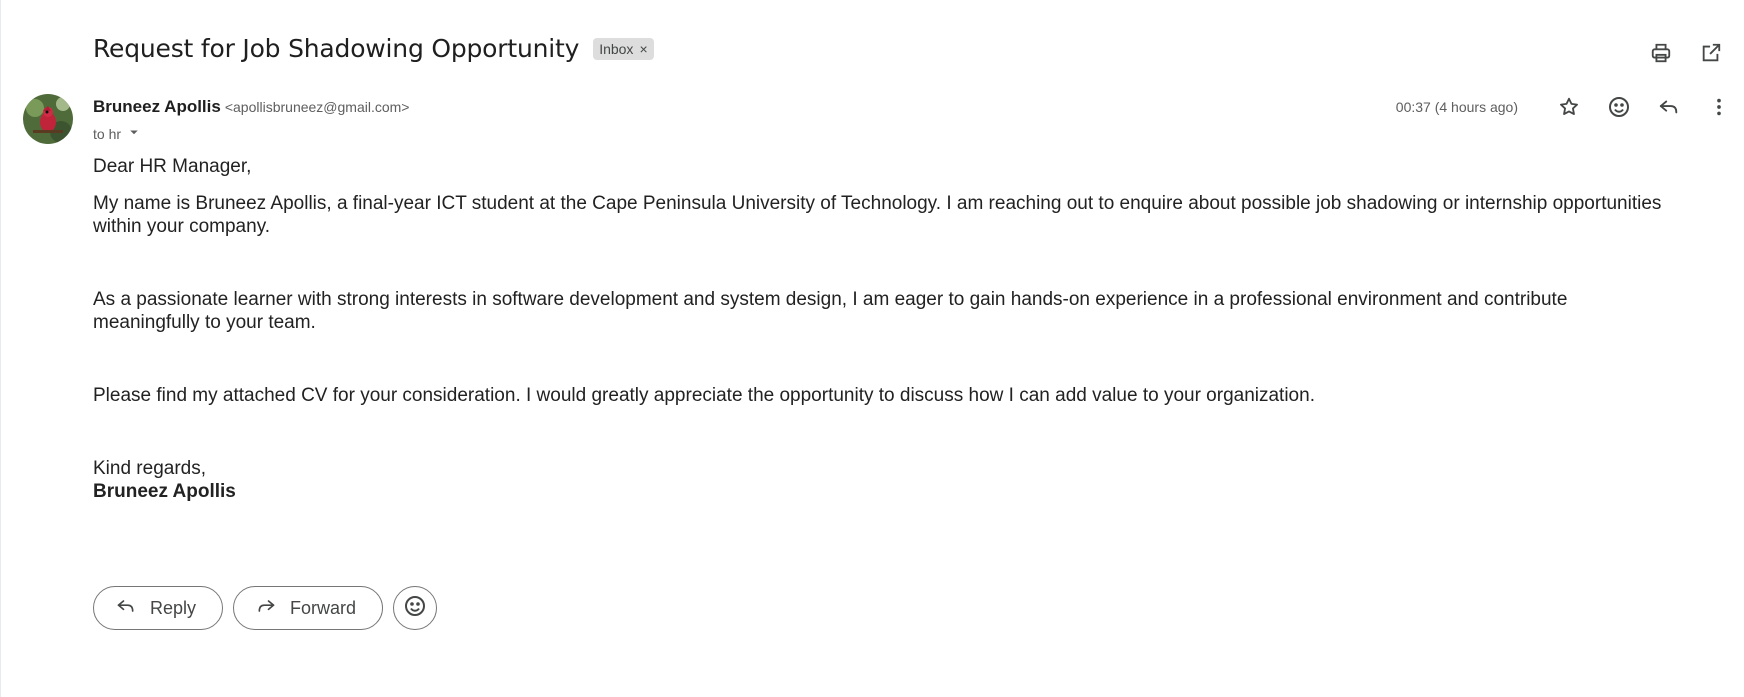 This screenshot has height=697, width=1744. What do you see at coordinates (134, 133) in the screenshot?
I see `chevron-down-icon` at bounding box center [134, 133].